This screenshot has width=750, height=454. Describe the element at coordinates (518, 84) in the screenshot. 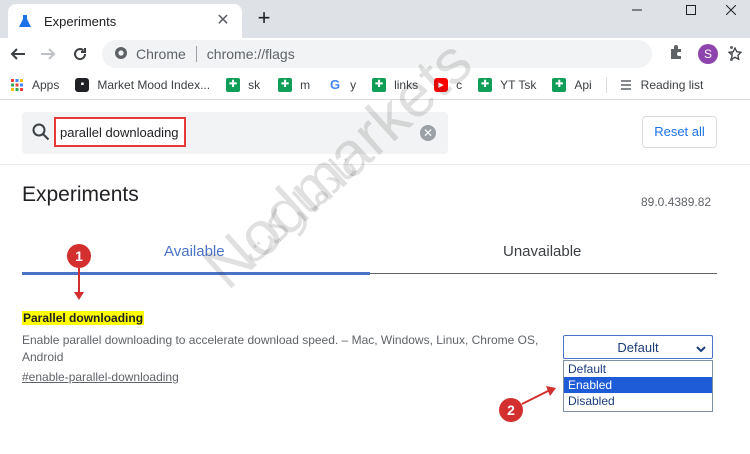

I see `bookmark-label: YT Tsk` at that location.